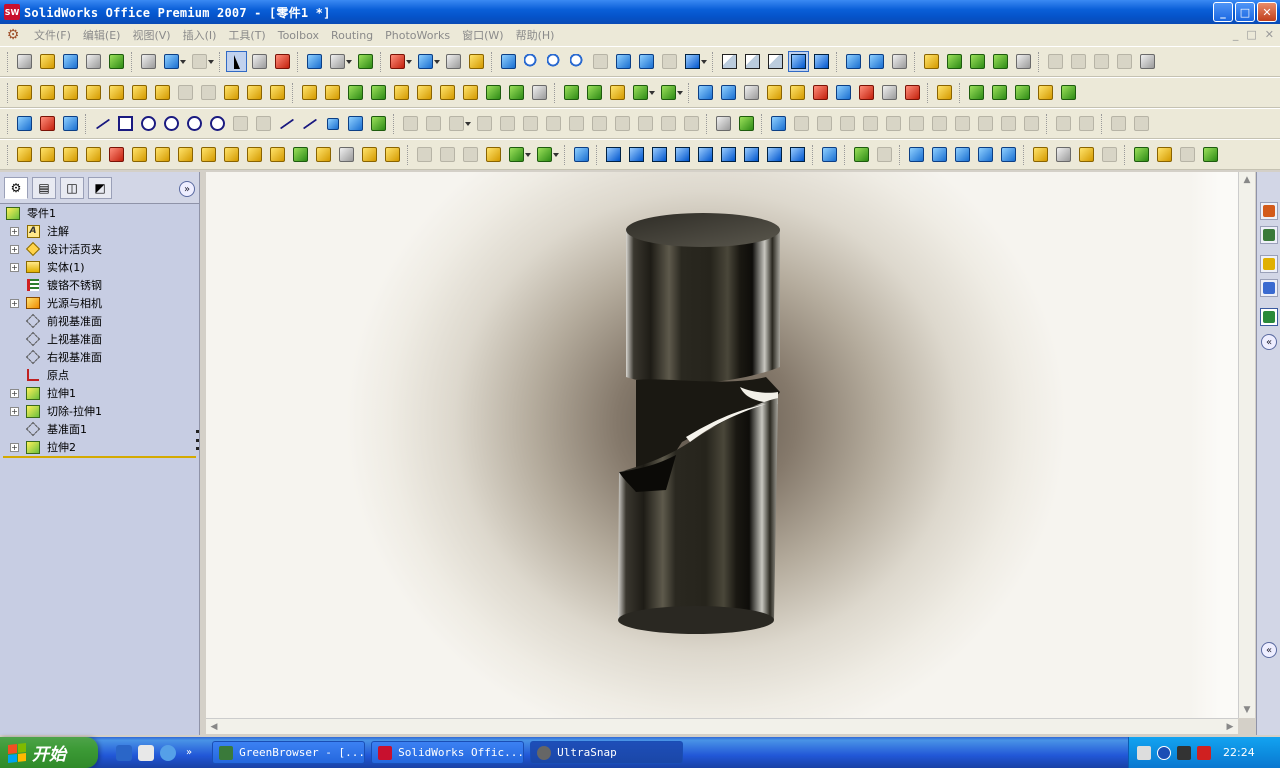 This screenshot has width=1280, height=768. Describe the element at coordinates (365, 61) in the screenshot. I see `instant3d-icon` at that location.